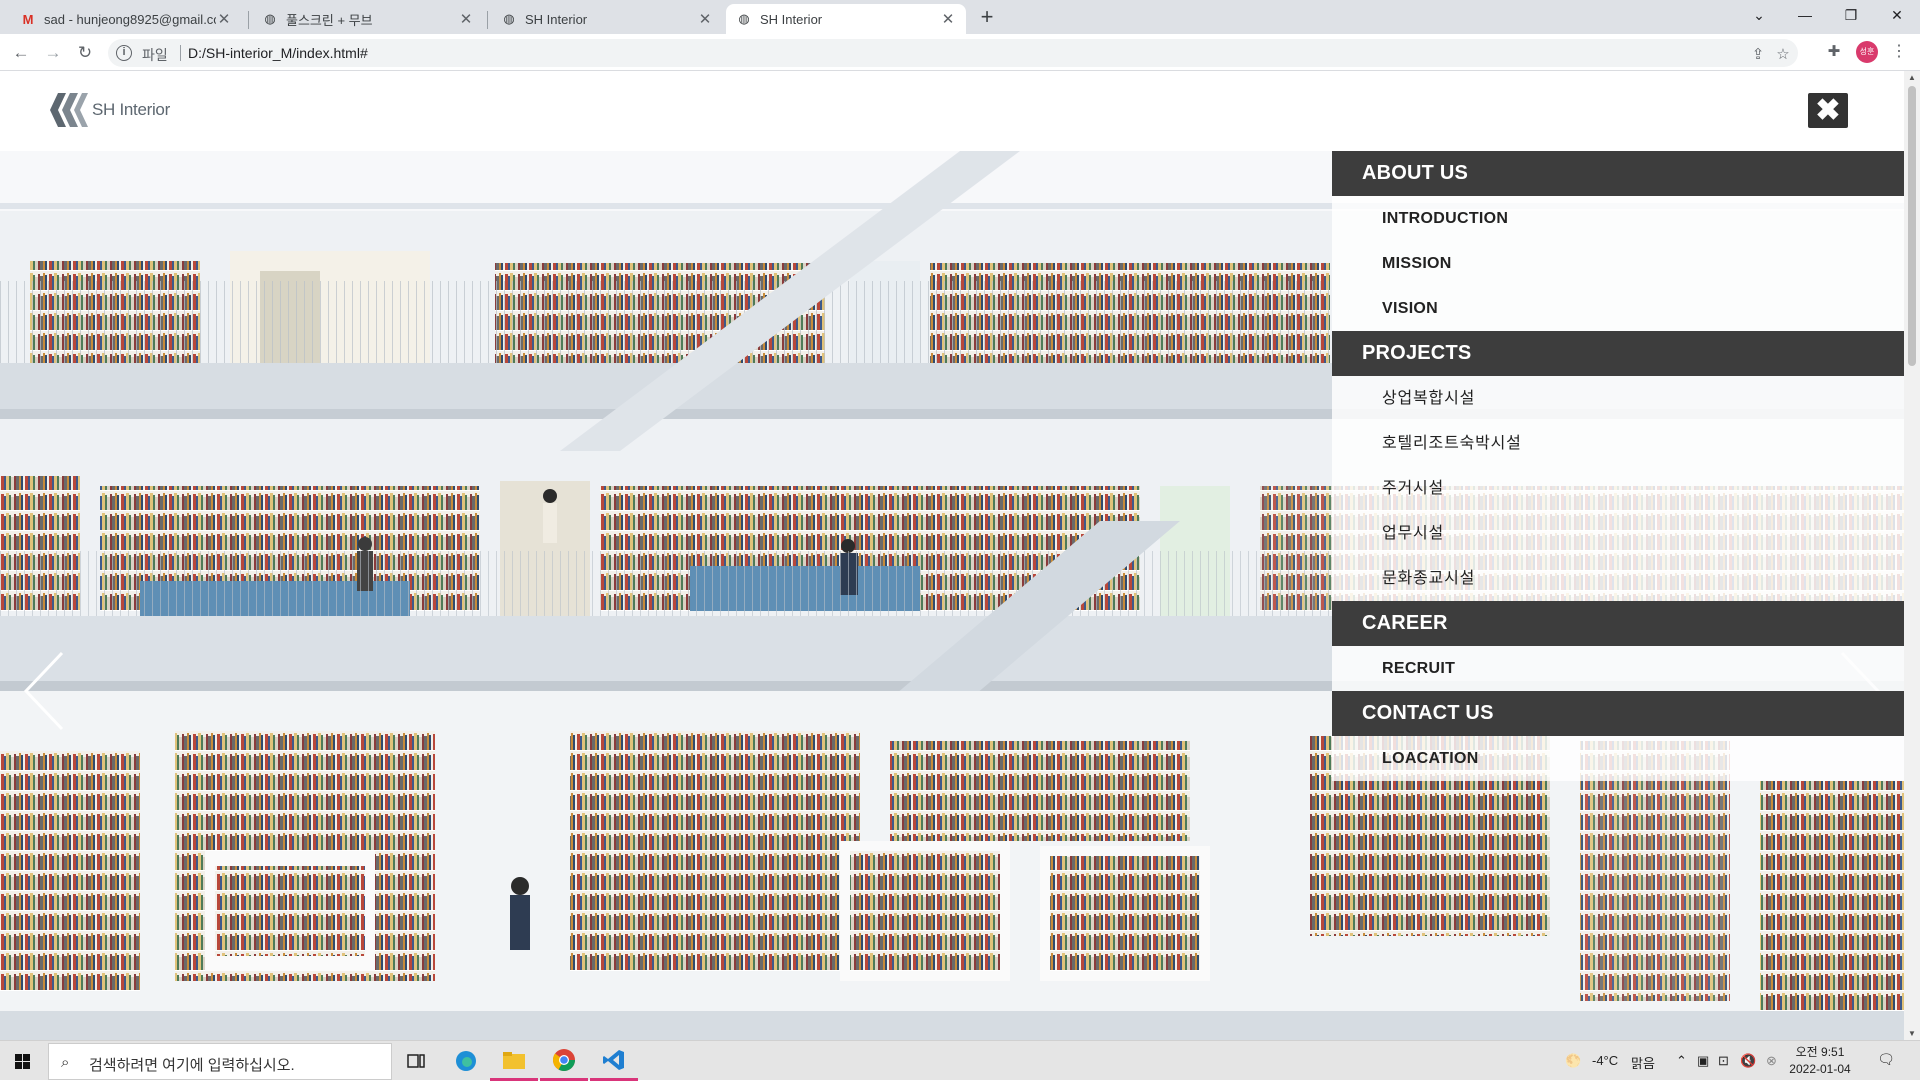  What do you see at coordinates (21, 53) in the screenshot?
I see `back-button: ←` at bounding box center [21, 53].